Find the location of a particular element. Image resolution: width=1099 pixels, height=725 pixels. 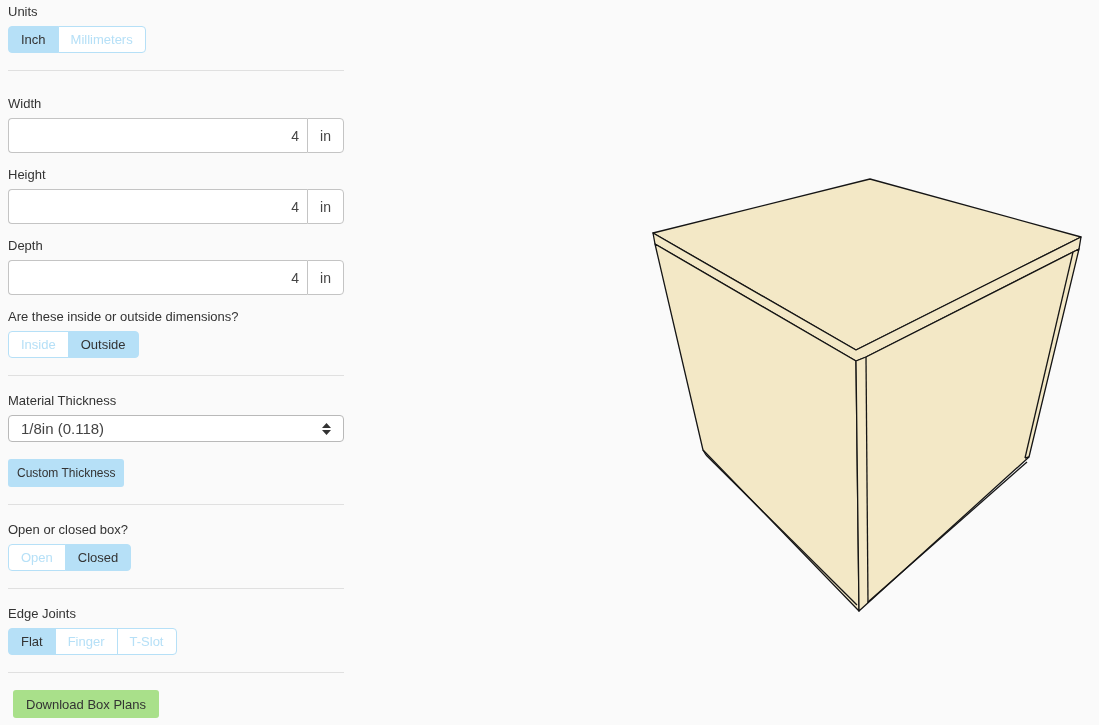

field-label: Height is located at coordinates (27, 175).